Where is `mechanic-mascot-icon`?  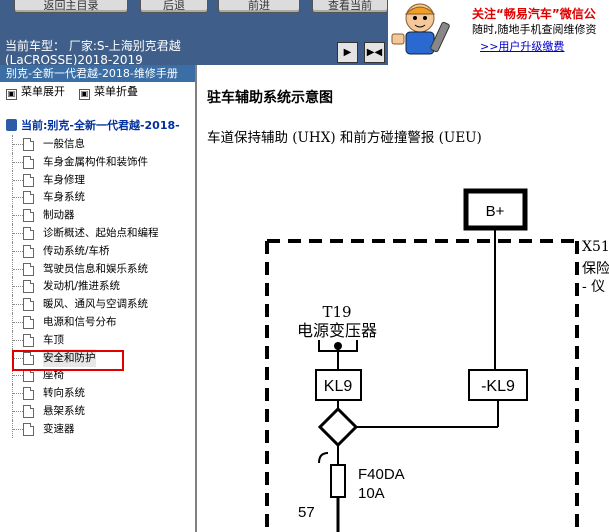 mechanic-mascot-icon is located at coordinates (420, 29).